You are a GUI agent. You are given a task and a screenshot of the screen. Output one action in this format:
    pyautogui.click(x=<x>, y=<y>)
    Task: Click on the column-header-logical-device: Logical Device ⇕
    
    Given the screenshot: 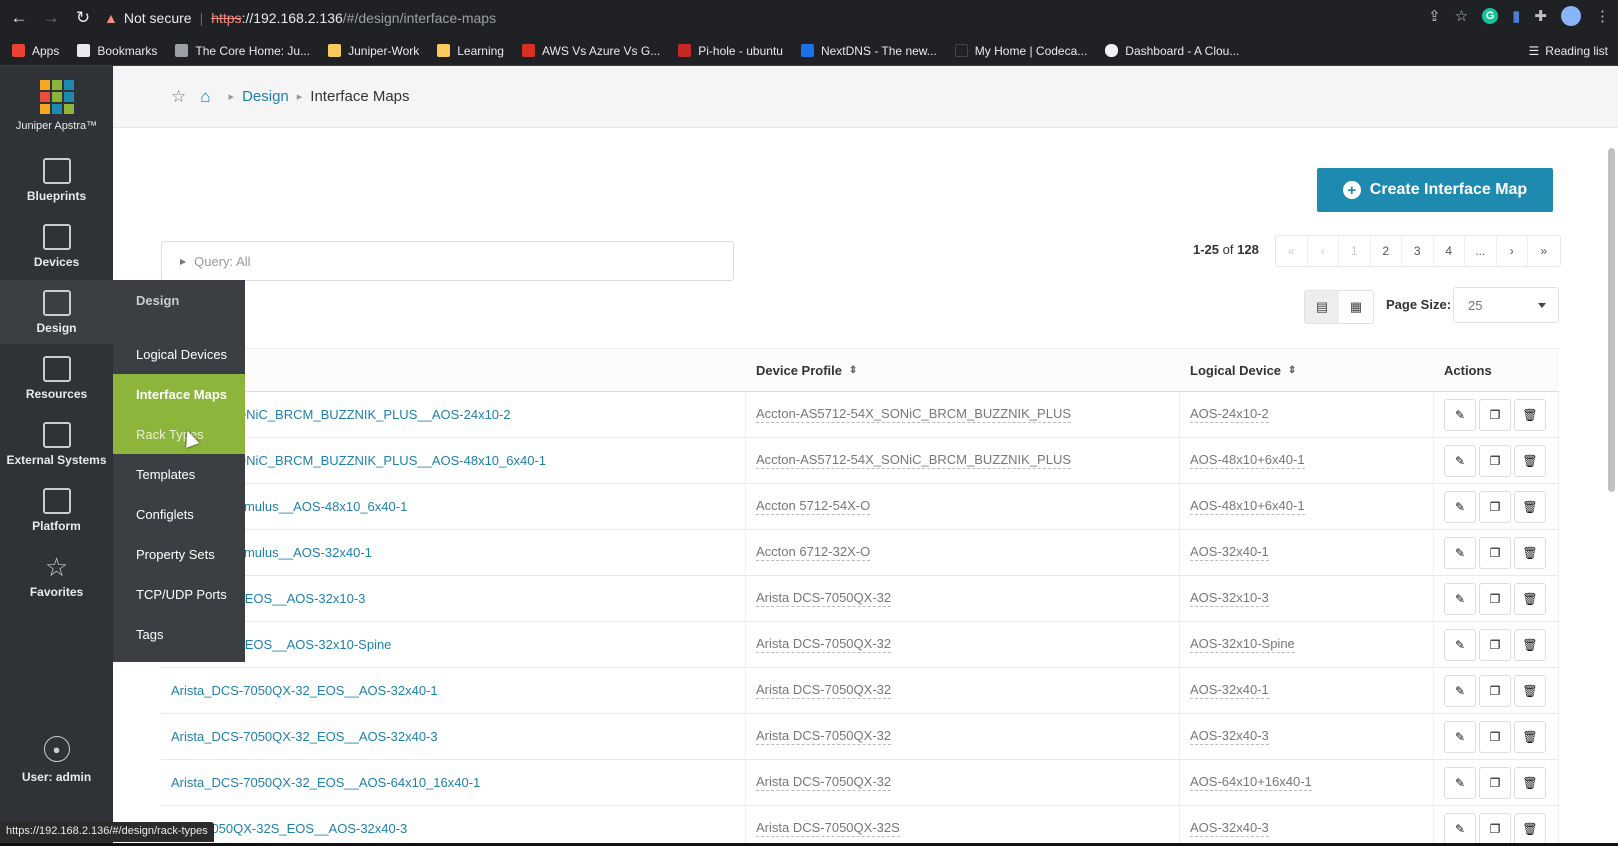 What is the action you would take?
    pyautogui.click(x=1307, y=370)
    